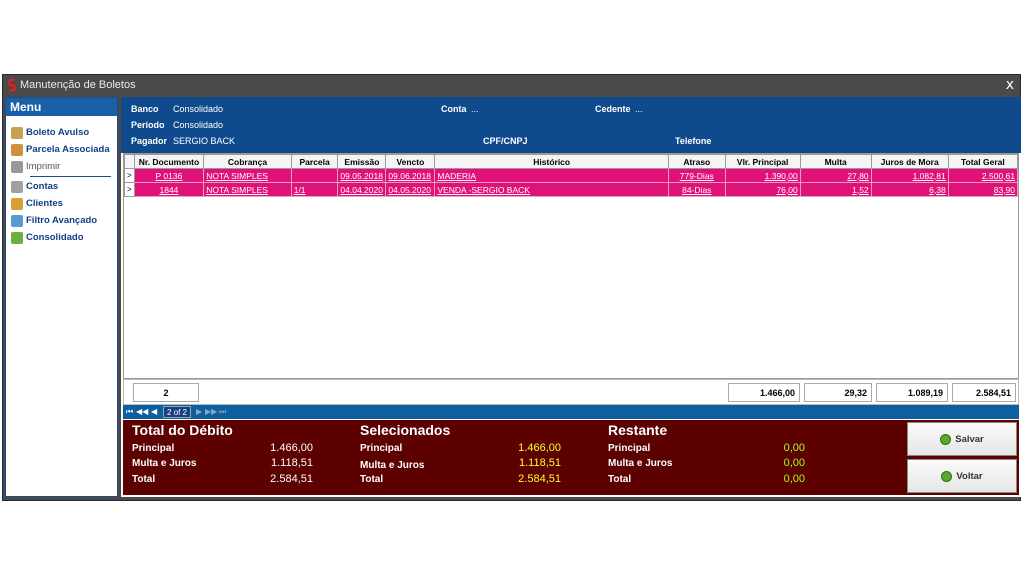  Describe the element at coordinates (61, 108) in the screenshot. I see `menu-header: Menu` at that location.